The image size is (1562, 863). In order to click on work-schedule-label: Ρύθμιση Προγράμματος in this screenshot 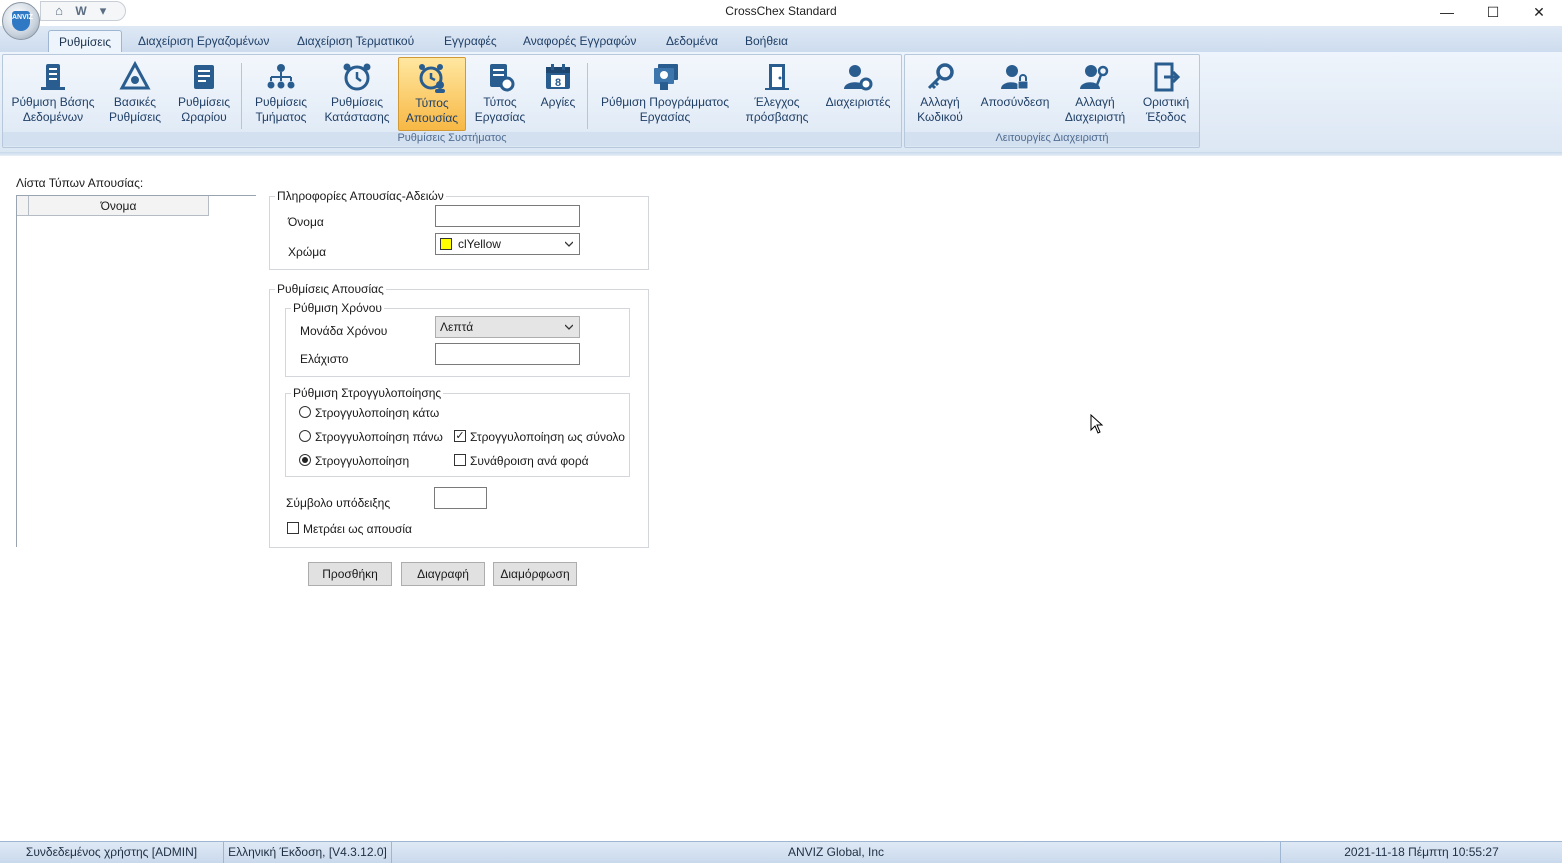, I will do `click(665, 102)`.